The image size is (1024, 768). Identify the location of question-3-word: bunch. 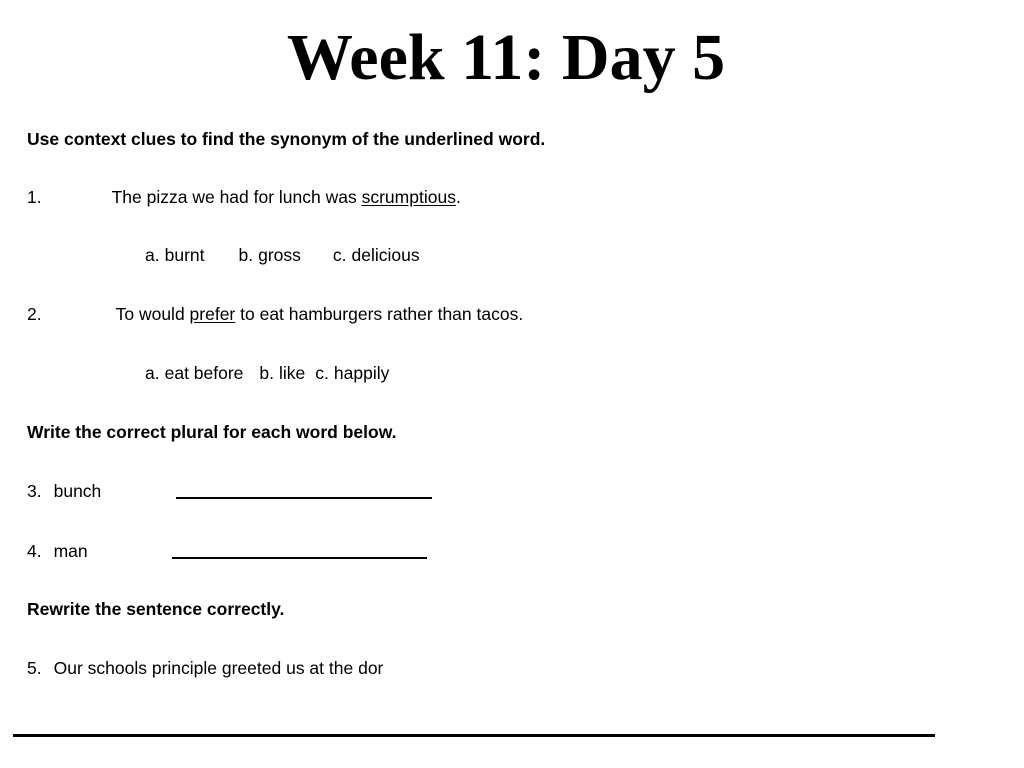
(77, 491).